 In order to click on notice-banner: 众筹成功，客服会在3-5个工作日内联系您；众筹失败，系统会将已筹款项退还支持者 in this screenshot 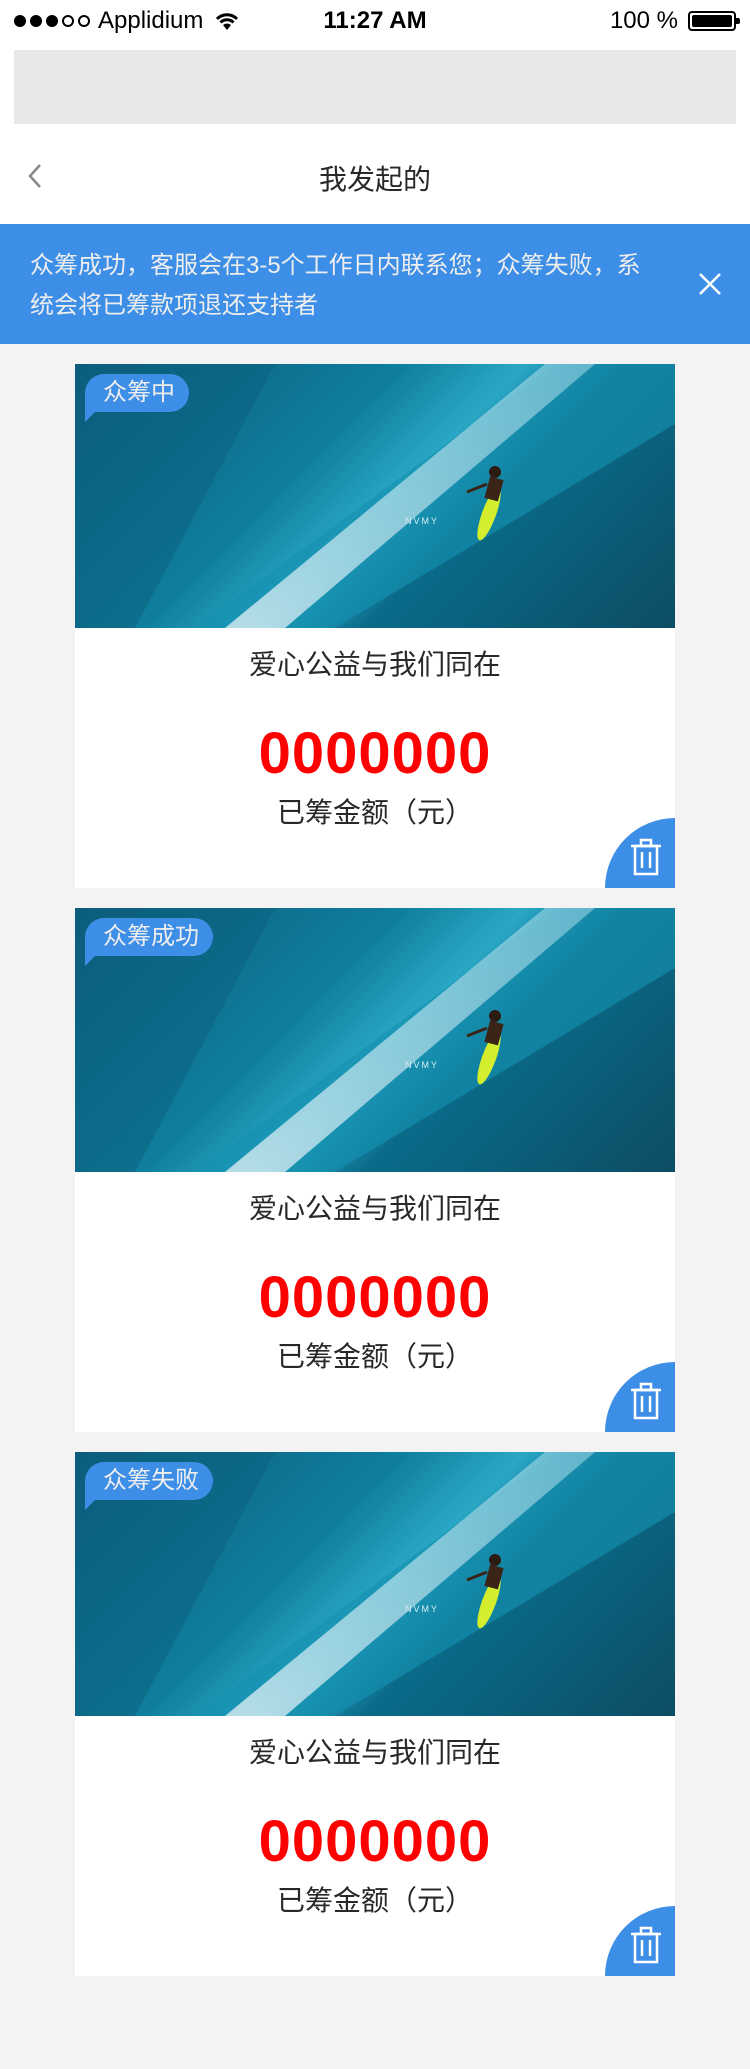, I will do `click(375, 284)`.